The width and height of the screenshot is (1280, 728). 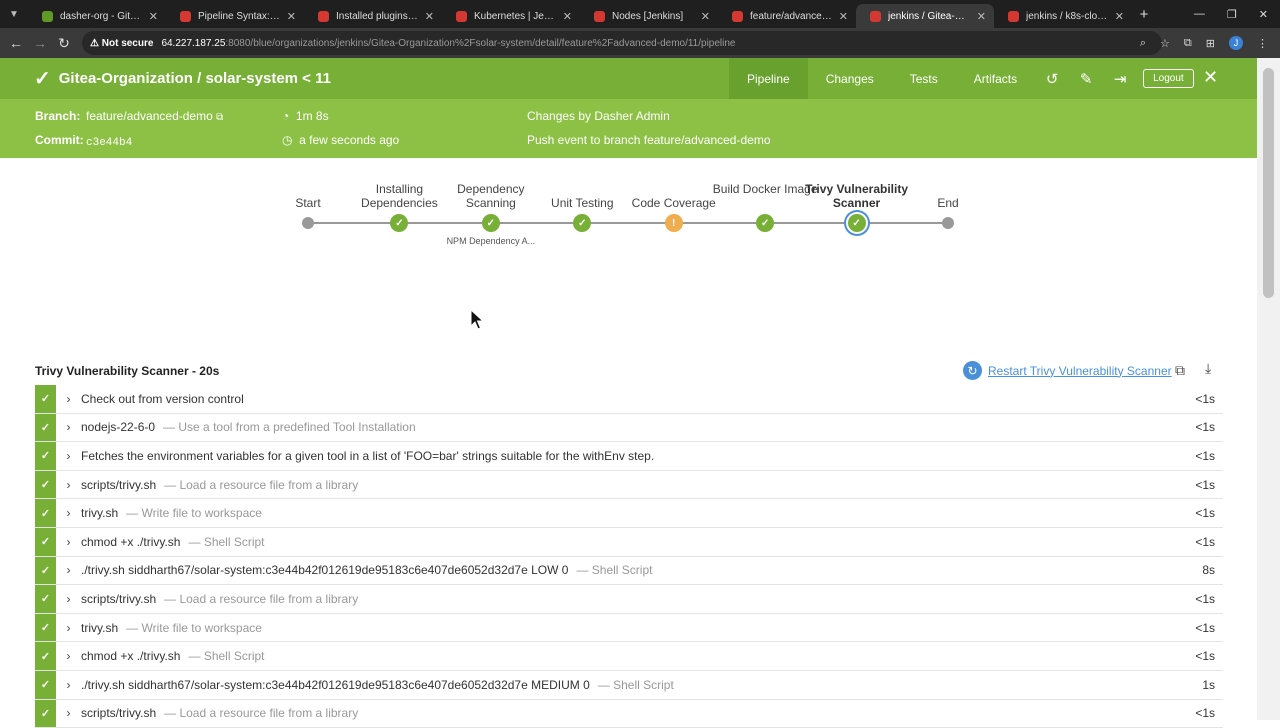 I want to click on bookmark-star-icon: ☆, so click(x=1165, y=43).